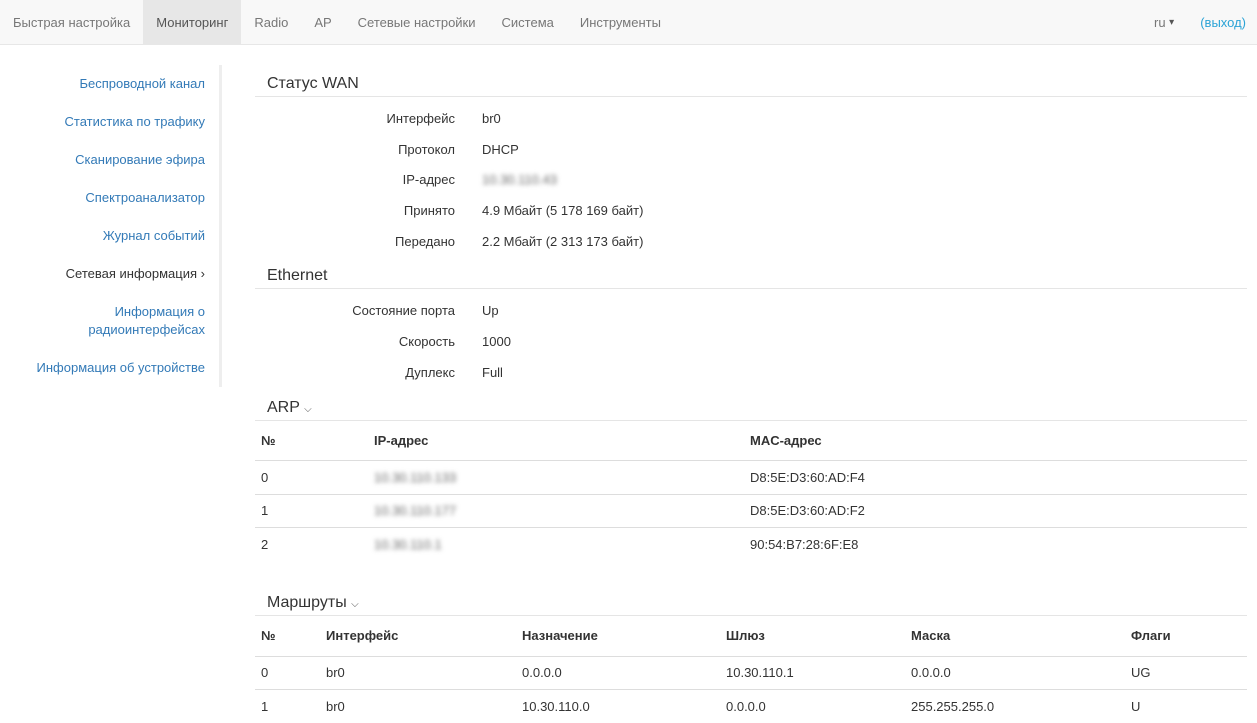 This screenshot has width=1257, height=723. Describe the element at coordinates (368, 210) in the screenshot. I see `info-label: Принято` at that location.